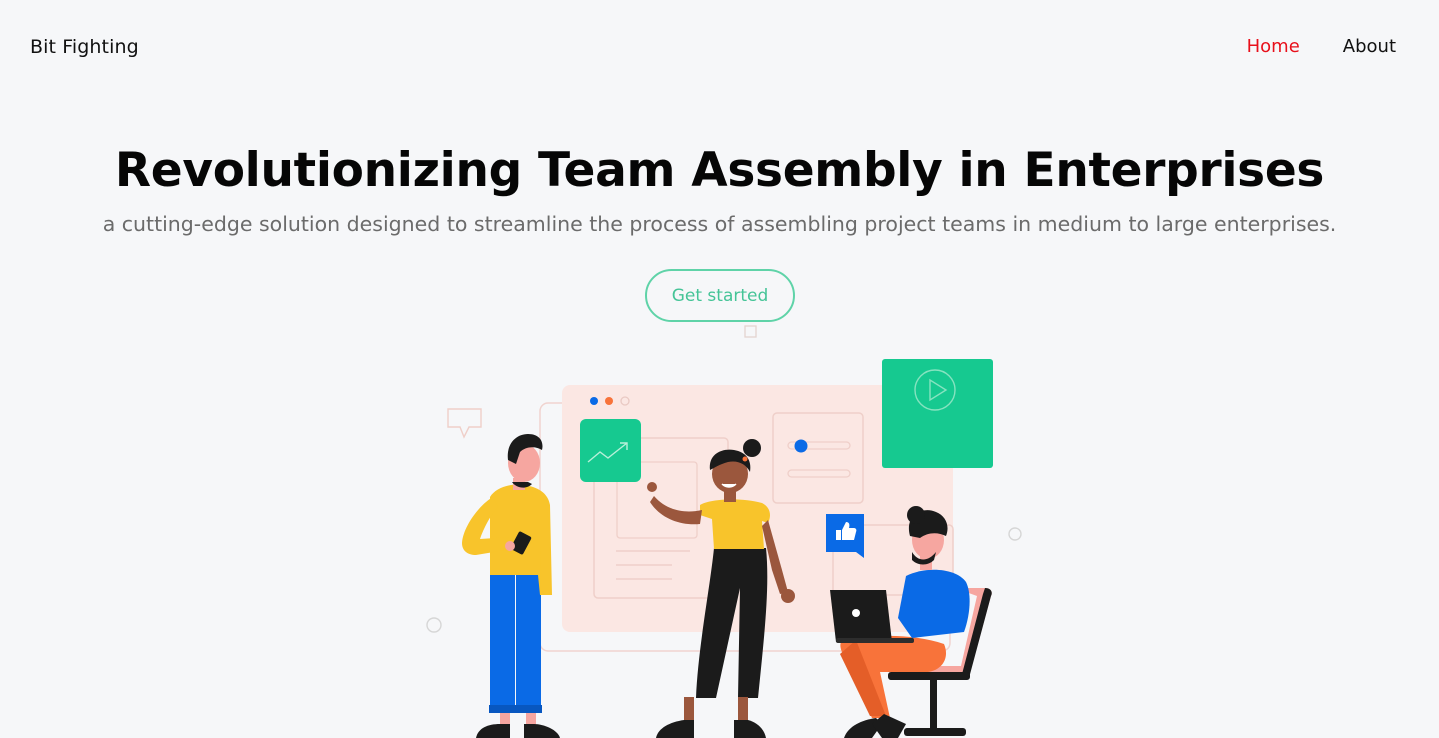 This screenshot has width=1439, height=738. Describe the element at coordinates (610, 450) in the screenshot. I see `chart-up-icon` at that location.